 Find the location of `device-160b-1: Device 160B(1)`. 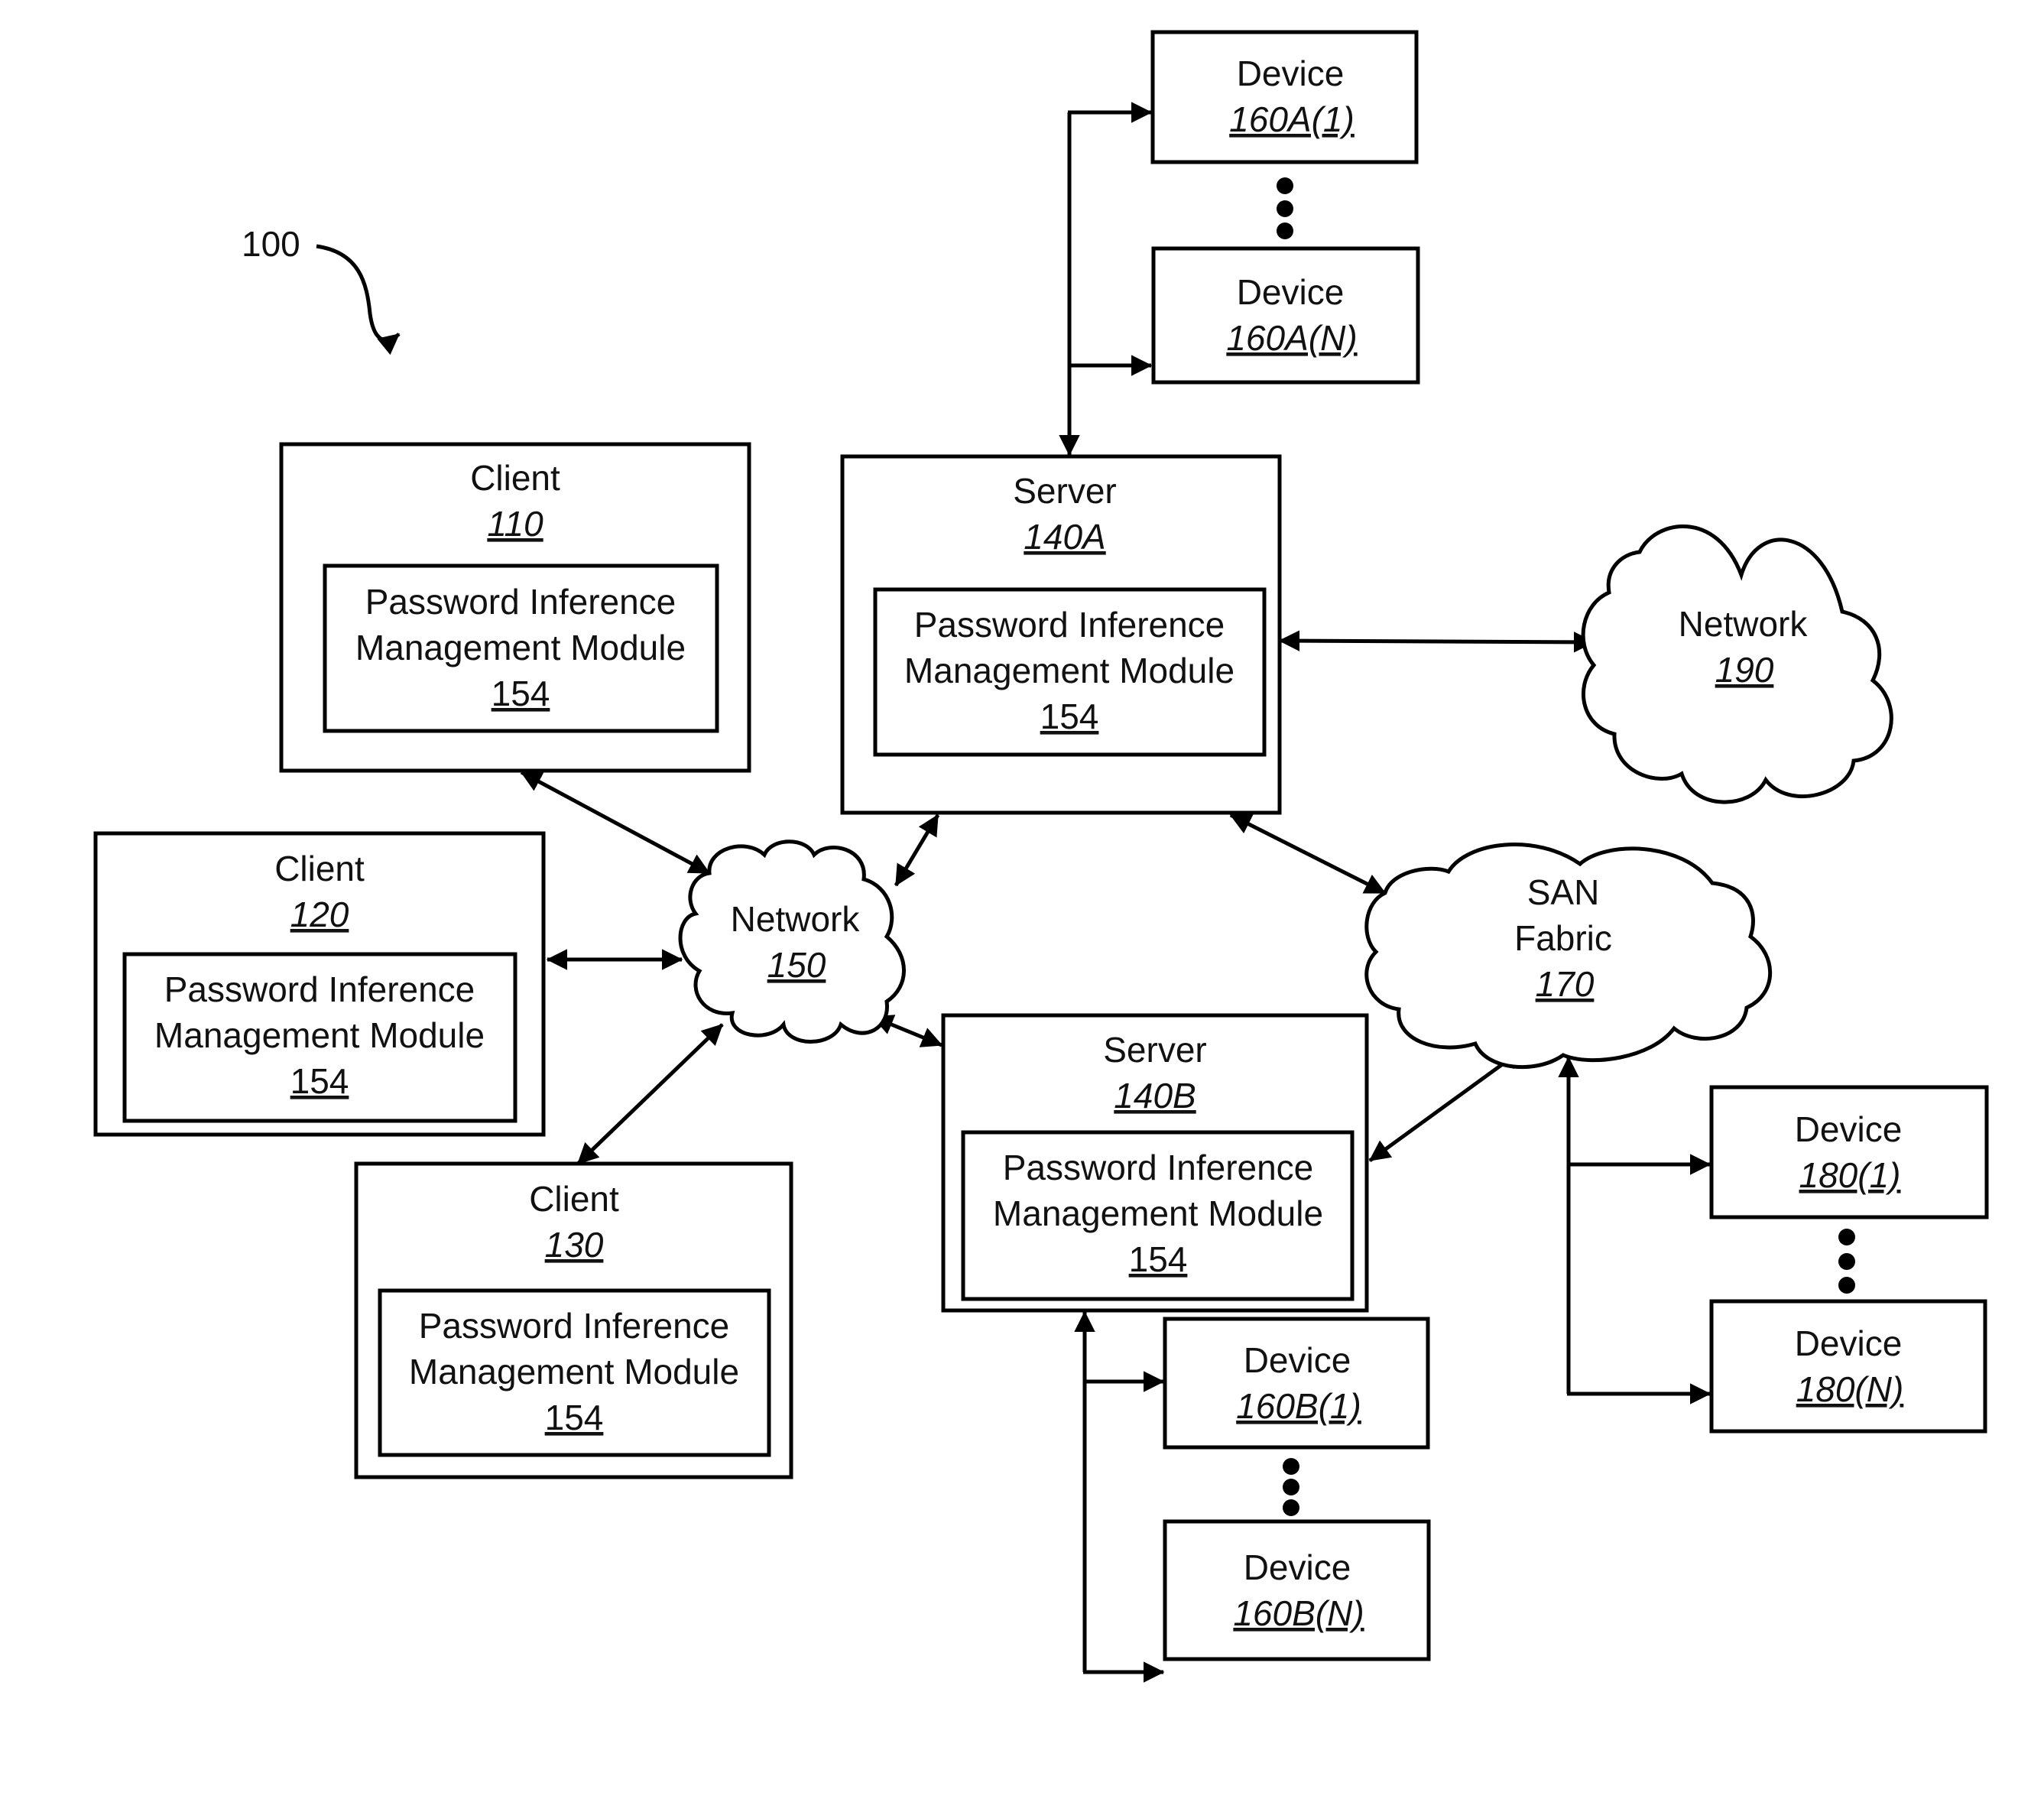

device-160b-1: Device 160B(1) is located at coordinates (1296, 1383).